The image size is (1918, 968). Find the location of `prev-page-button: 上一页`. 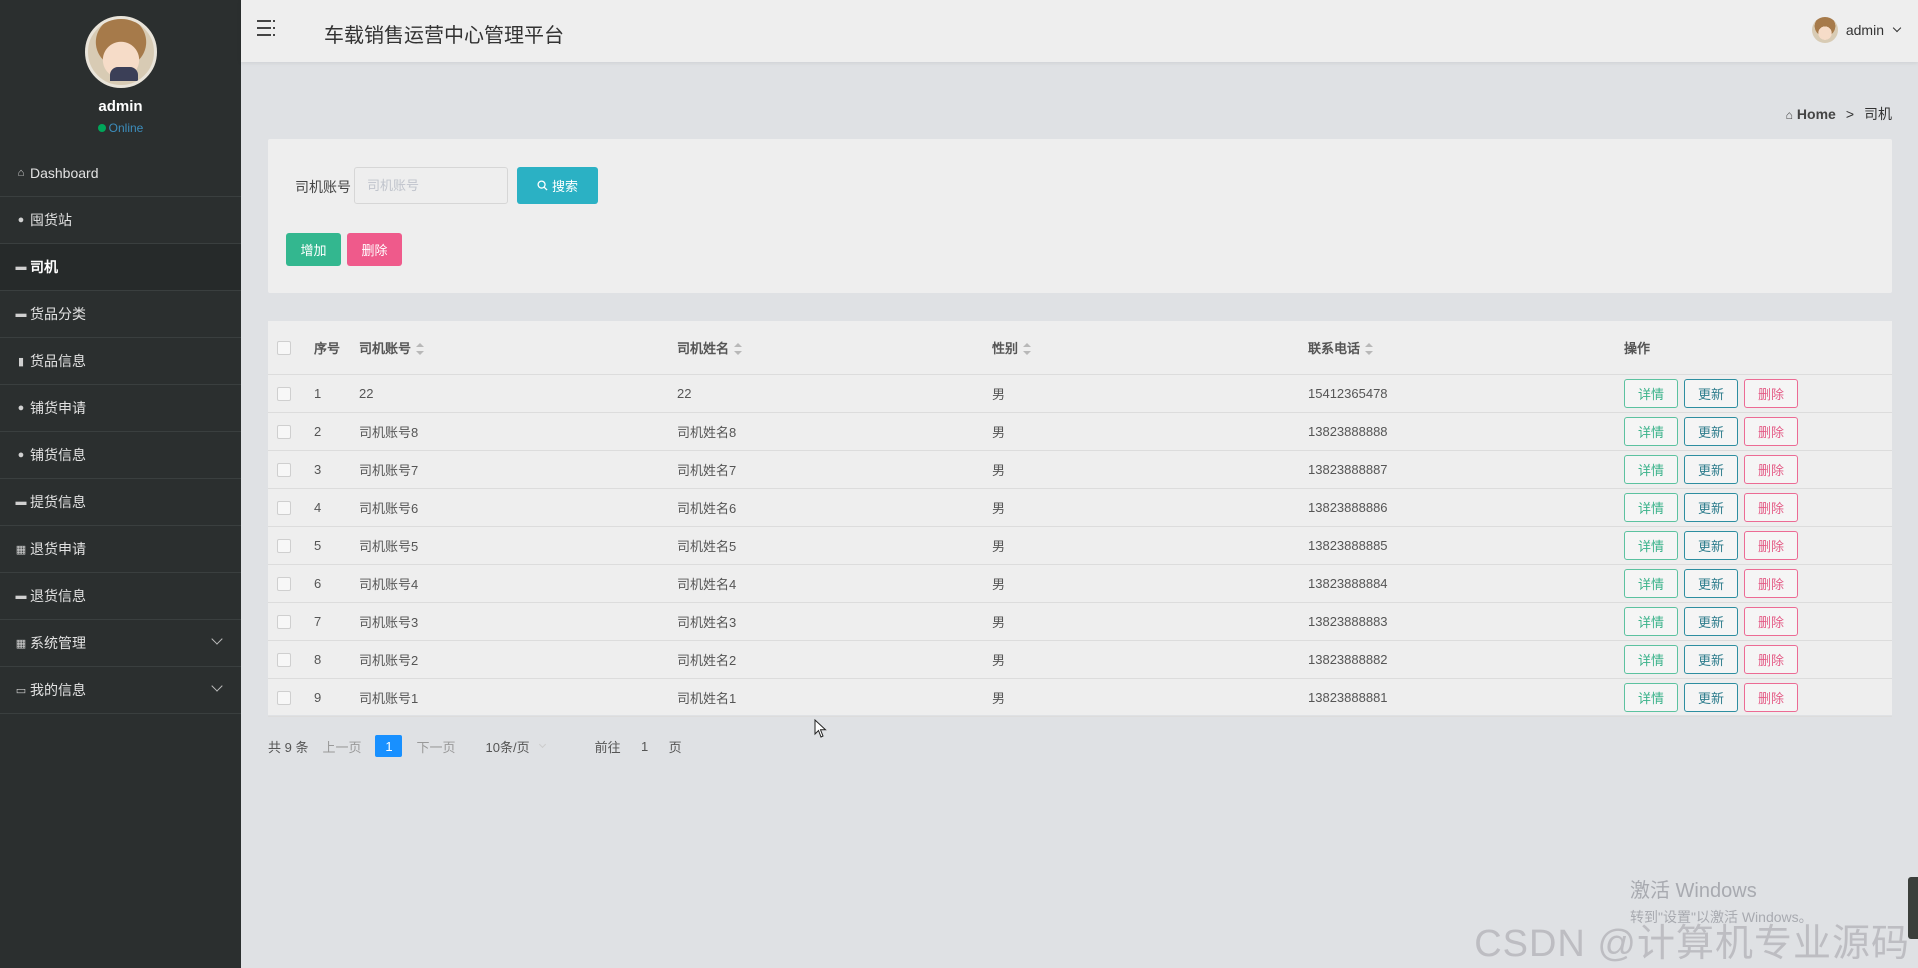

prev-page-button: 上一页 is located at coordinates (341, 746).